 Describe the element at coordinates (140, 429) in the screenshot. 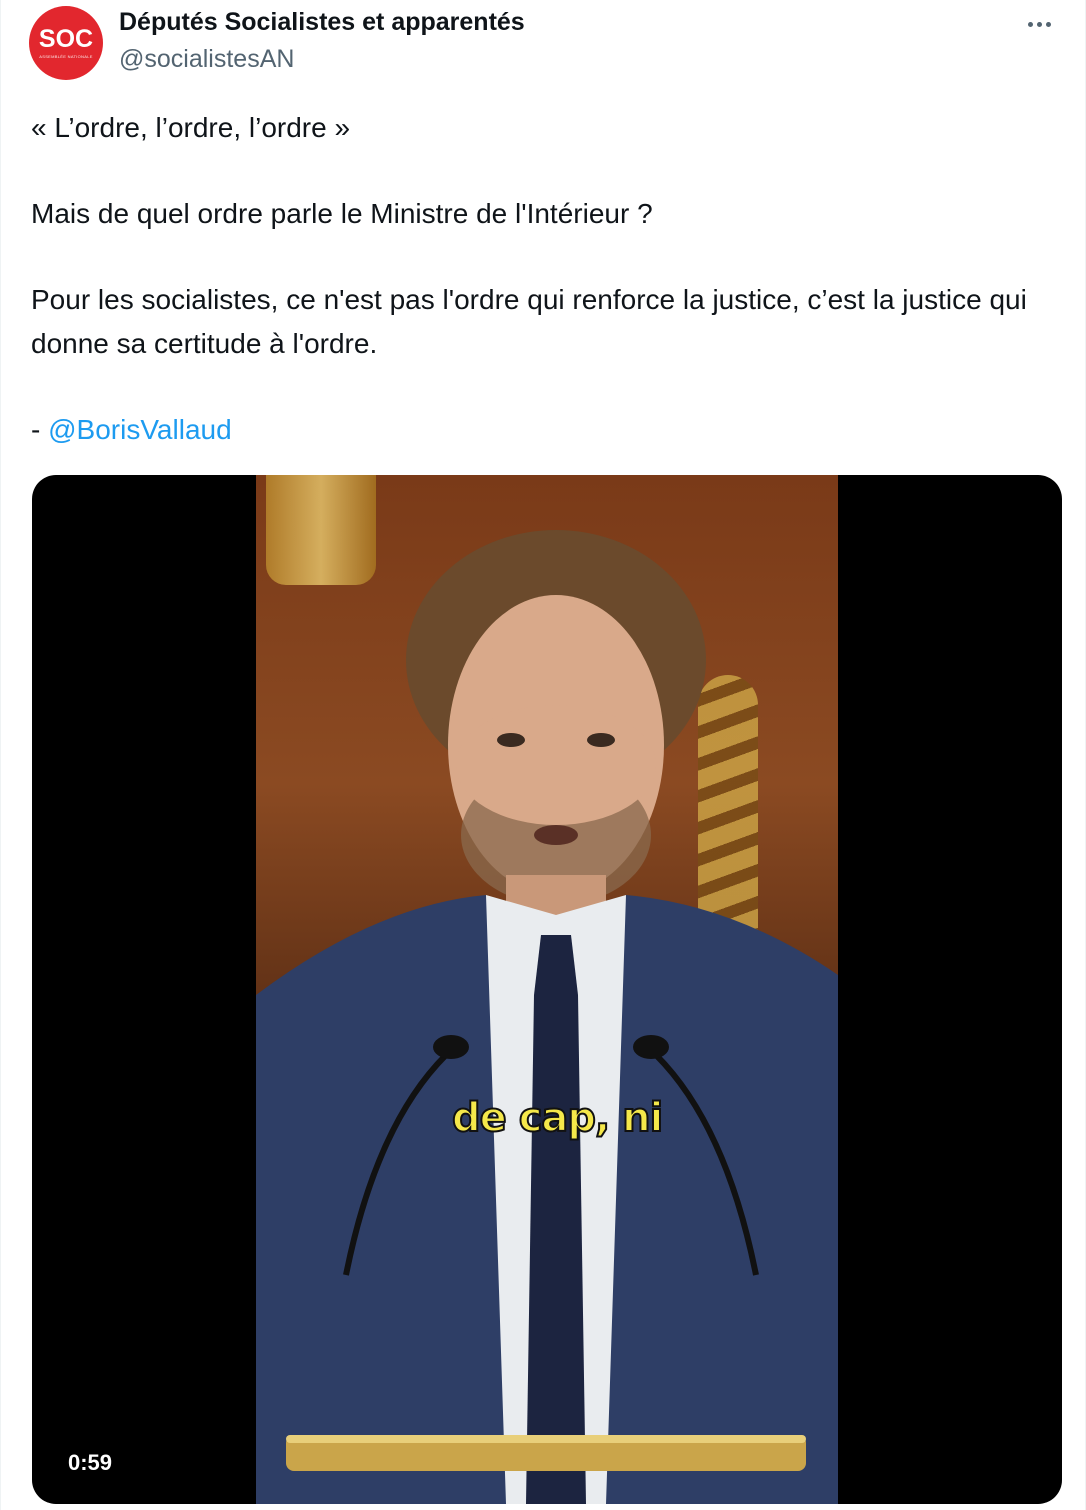

I see `mention-link: @BorisVallaud` at that location.